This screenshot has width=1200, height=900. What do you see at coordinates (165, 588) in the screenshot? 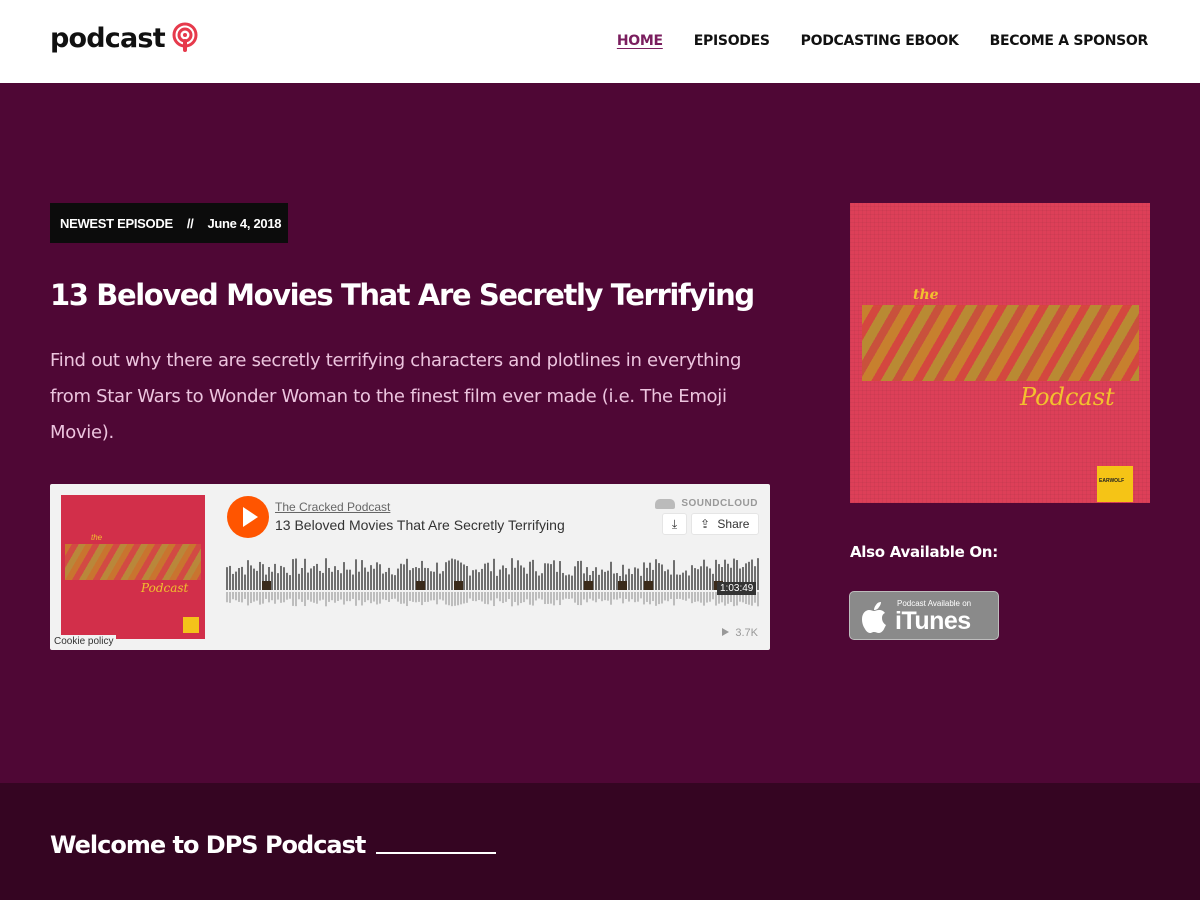
I see `artwork-podcast-text: Podcast` at bounding box center [165, 588].